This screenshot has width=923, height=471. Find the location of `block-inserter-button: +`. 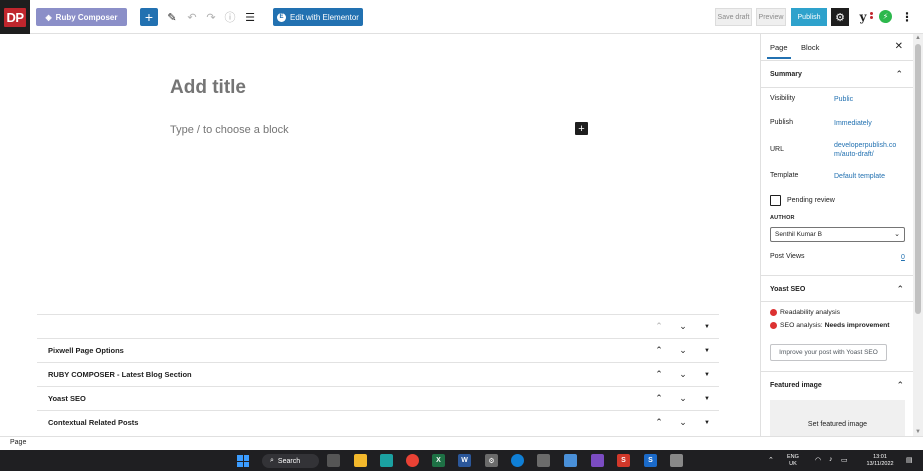

block-inserter-button: + is located at coordinates (149, 17).